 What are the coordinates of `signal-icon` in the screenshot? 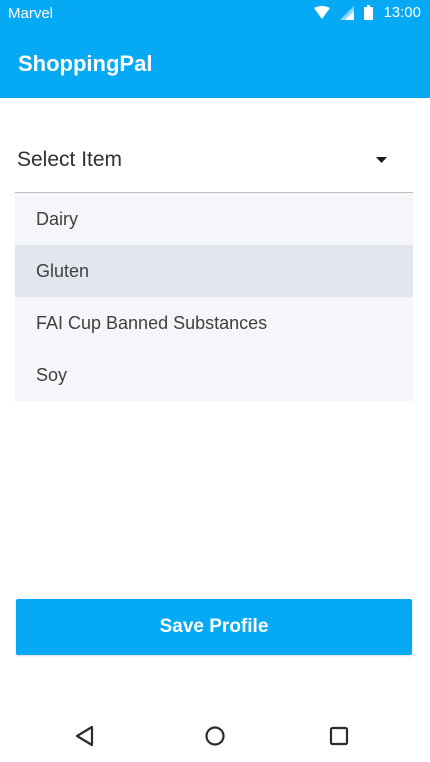 It's located at (347, 12).